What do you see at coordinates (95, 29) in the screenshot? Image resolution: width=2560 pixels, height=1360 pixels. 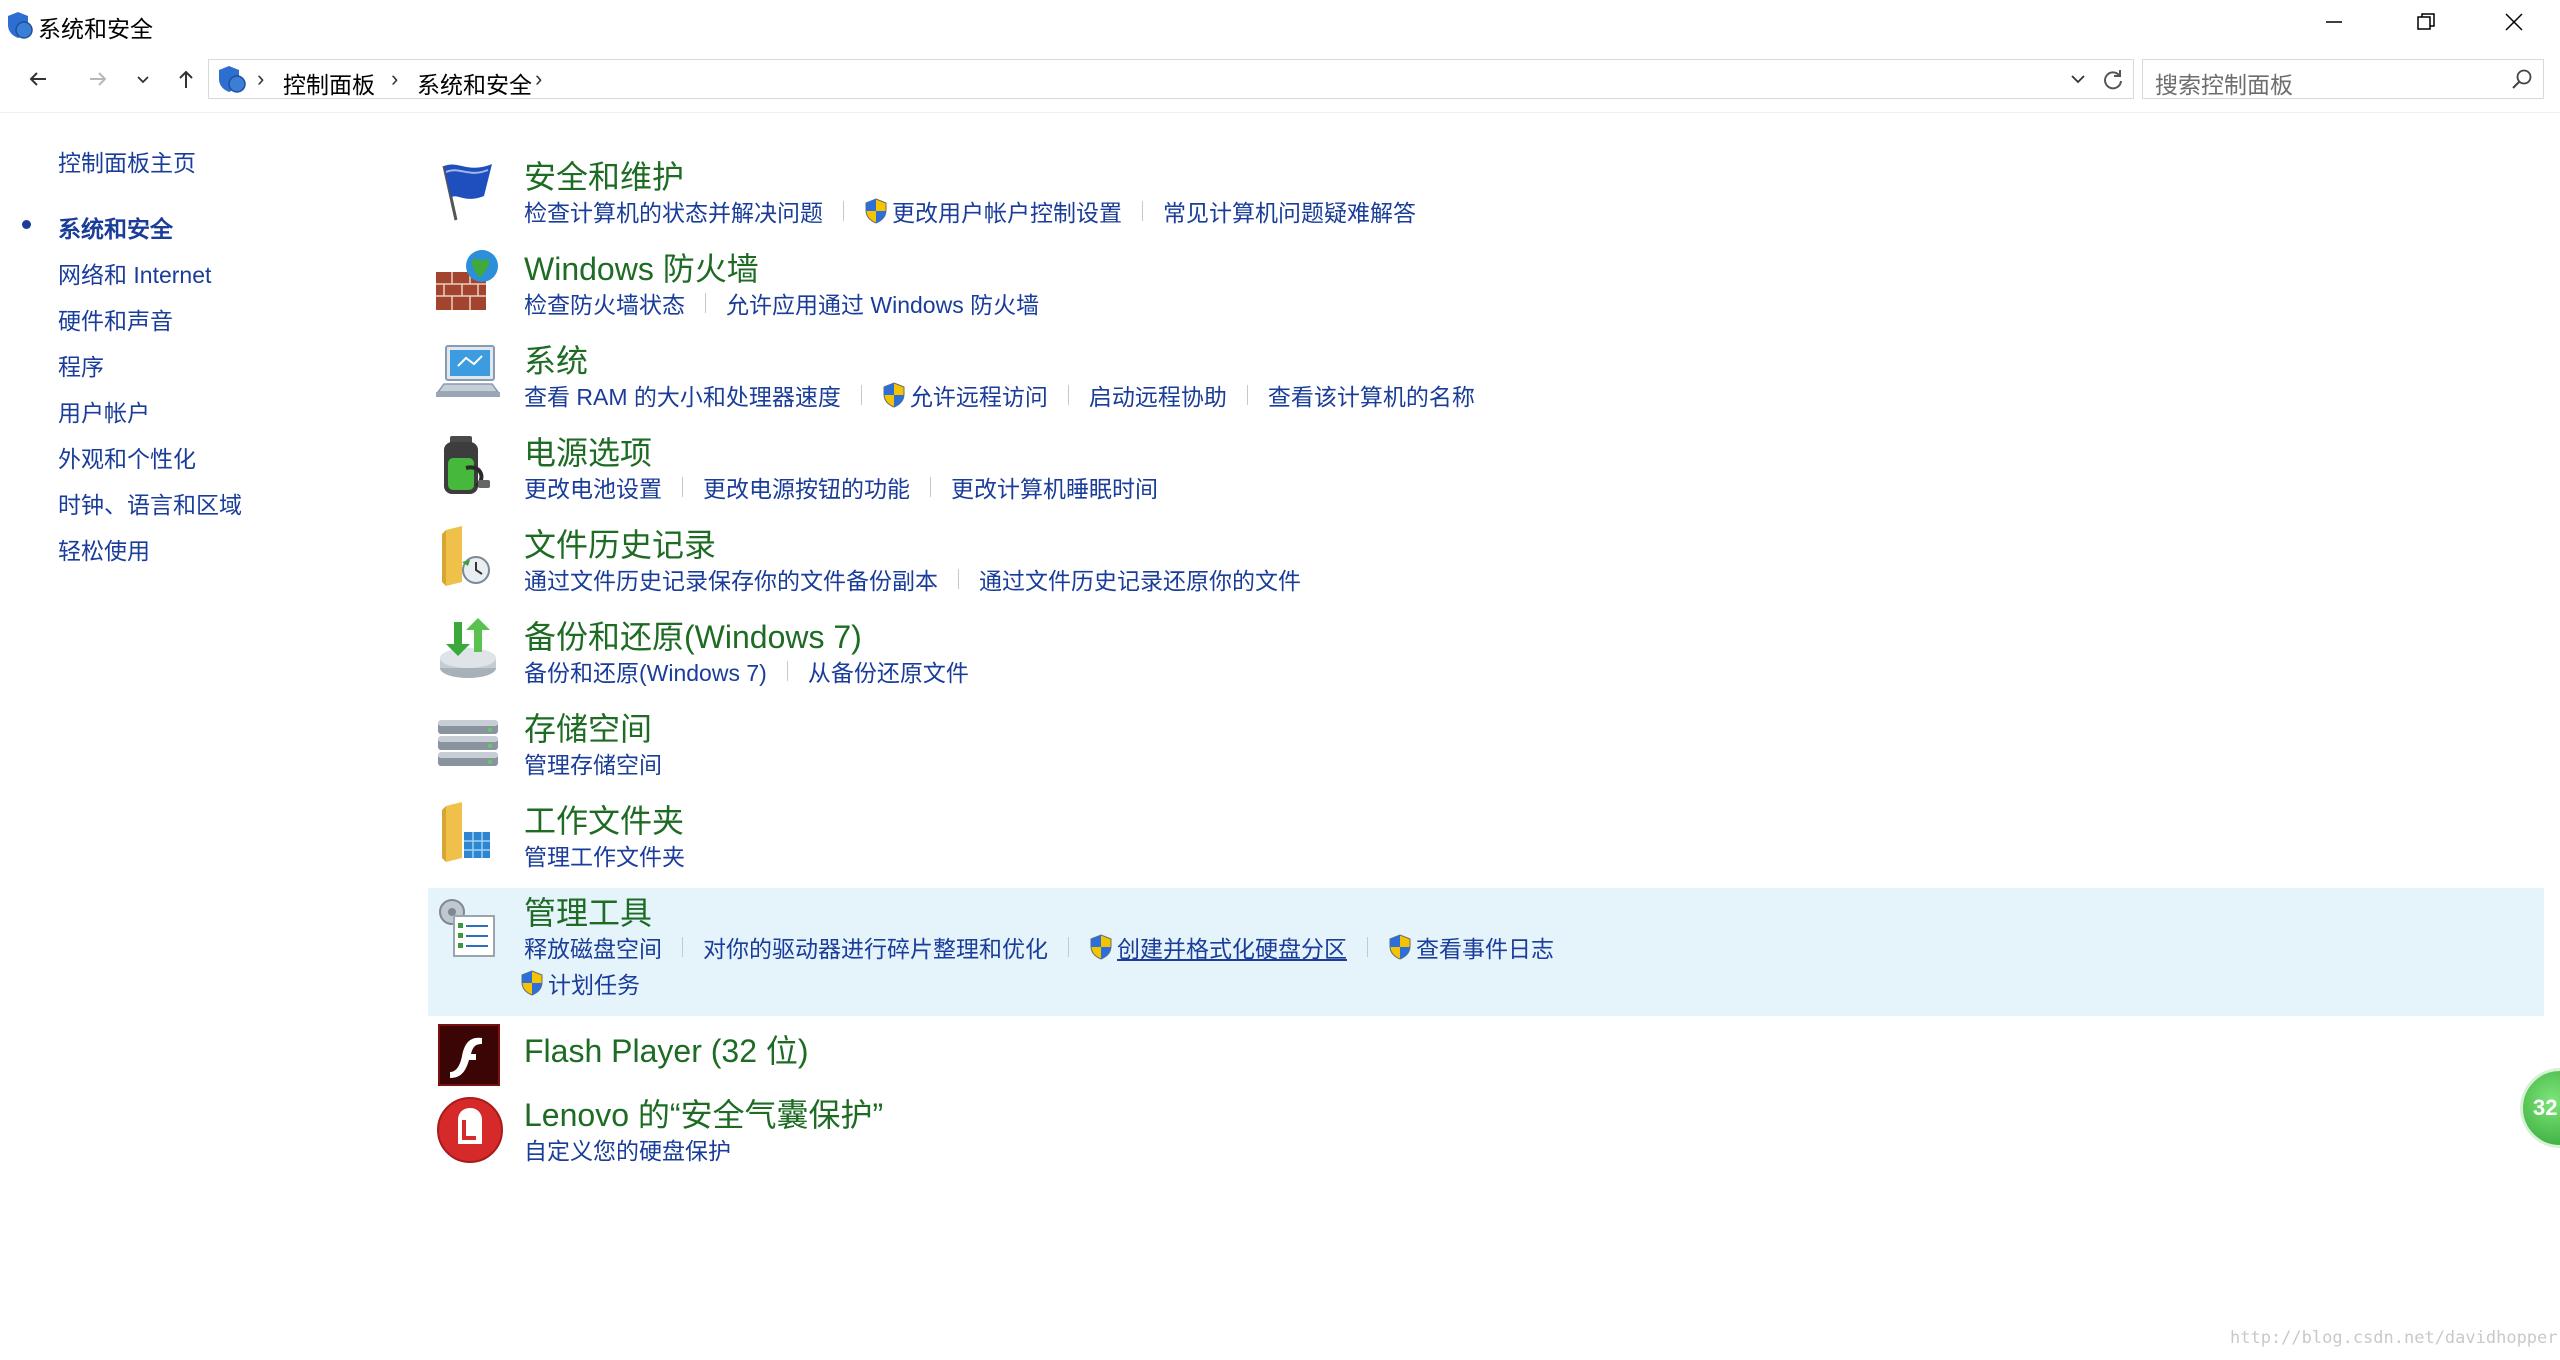 I see `window-title: 系统和安全` at bounding box center [95, 29].